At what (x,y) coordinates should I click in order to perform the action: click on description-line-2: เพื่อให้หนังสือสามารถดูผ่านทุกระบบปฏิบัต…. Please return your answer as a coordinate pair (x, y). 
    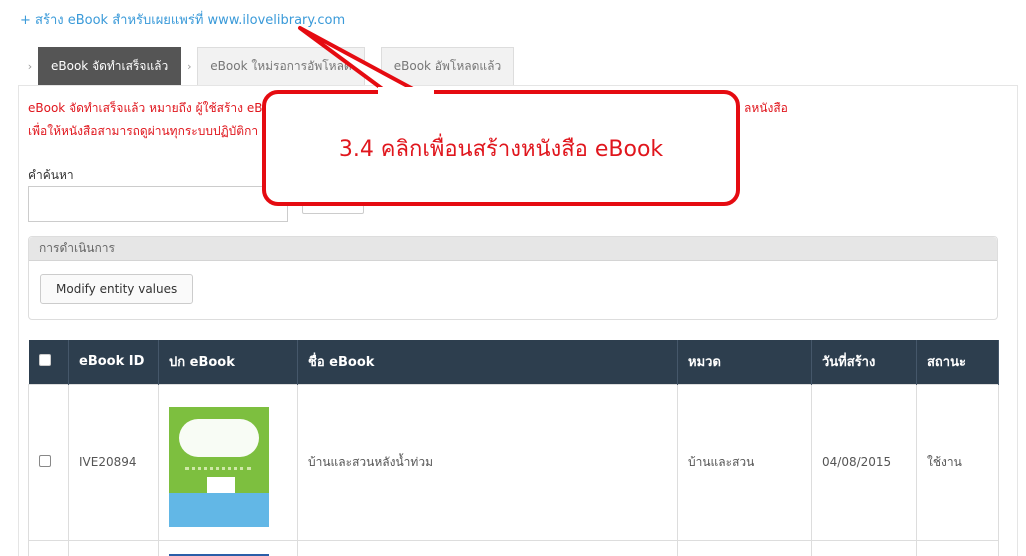
    Looking at the image, I should click on (143, 131).